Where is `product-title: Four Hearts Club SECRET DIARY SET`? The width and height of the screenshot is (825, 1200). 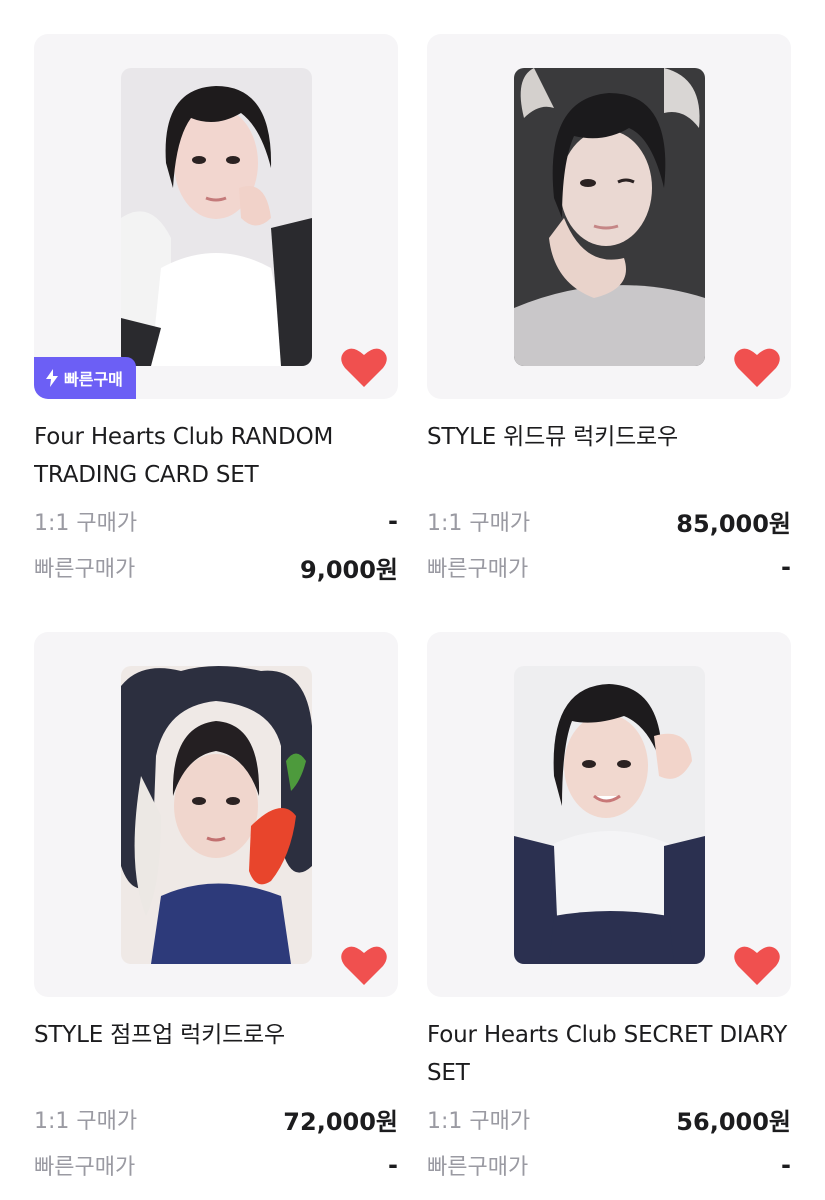
product-title: Four Hearts Club SECRET DIARY SET is located at coordinates (609, 1056).